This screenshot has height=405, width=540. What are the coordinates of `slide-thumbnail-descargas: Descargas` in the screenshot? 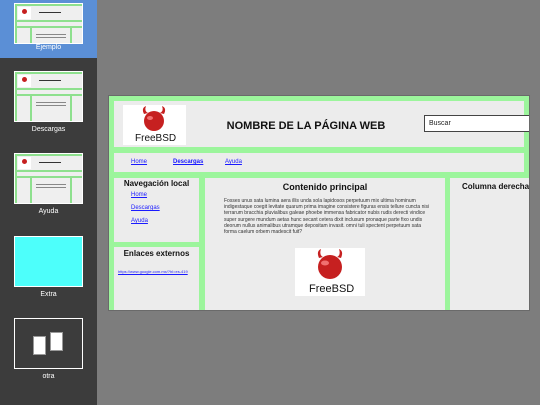 It's located at (48, 103).